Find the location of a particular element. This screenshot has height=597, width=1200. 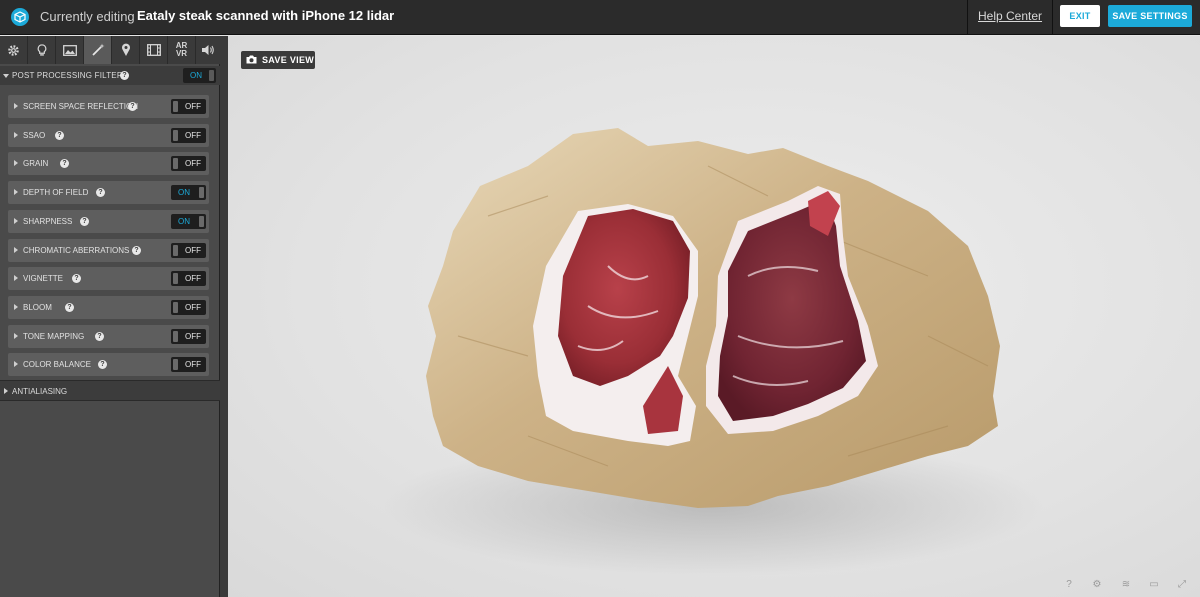

filter-row: SHARPNESS? ON is located at coordinates (108, 221).